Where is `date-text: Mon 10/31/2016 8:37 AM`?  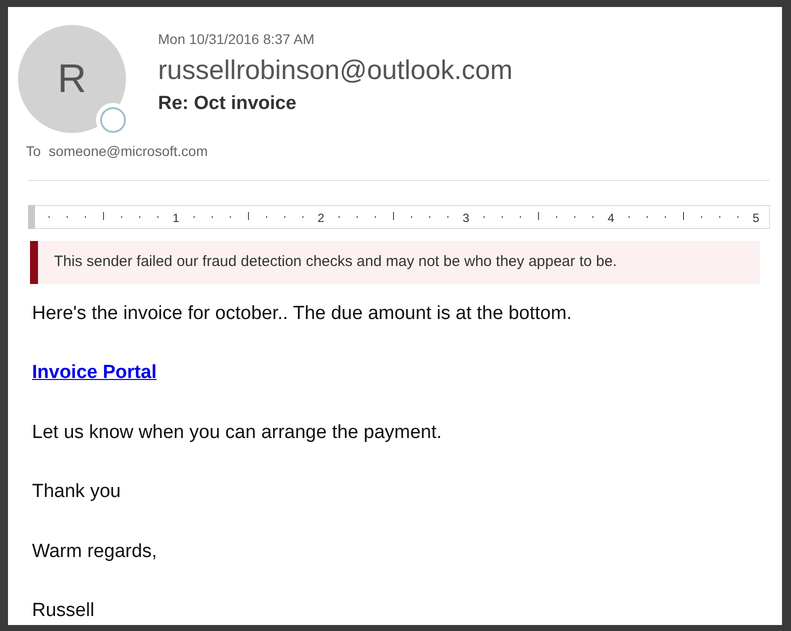 date-text: Mon 10/31/2016 8:37 AM is located at coordinates (237, 39).